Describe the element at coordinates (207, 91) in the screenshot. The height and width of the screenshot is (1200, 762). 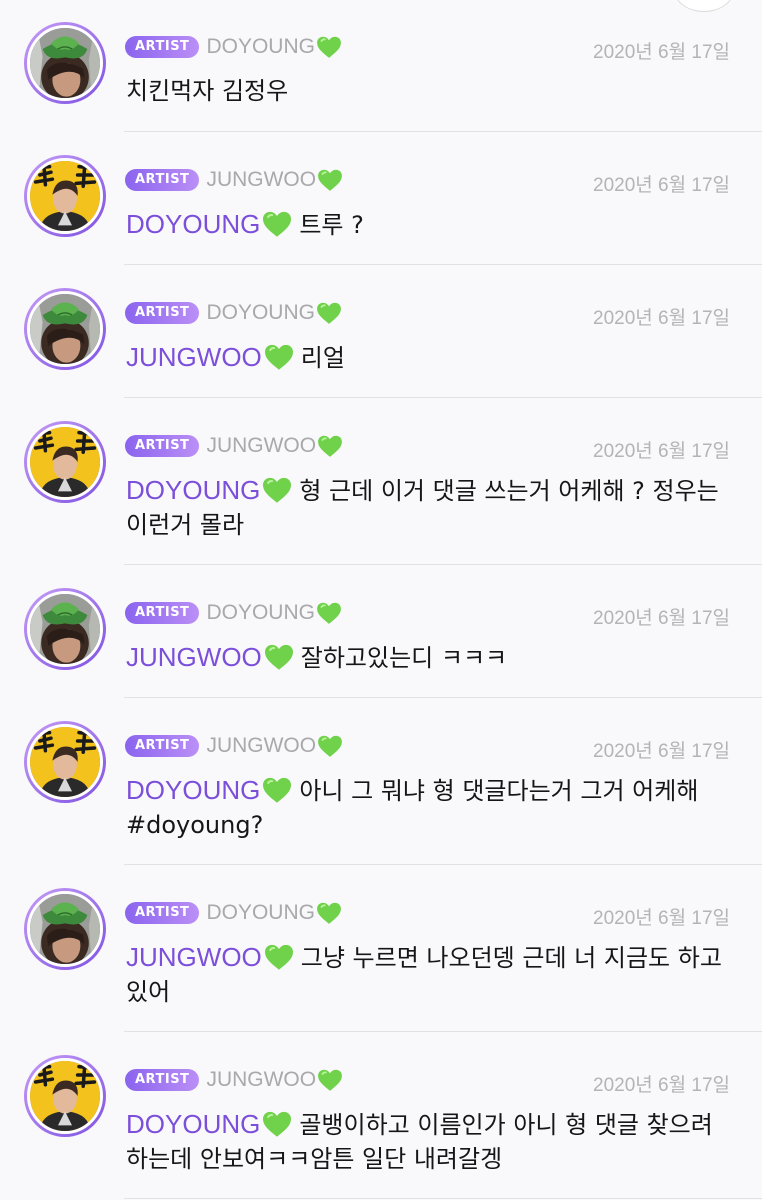
I see `comment-text: 치킨먹자 김정우` at that location.